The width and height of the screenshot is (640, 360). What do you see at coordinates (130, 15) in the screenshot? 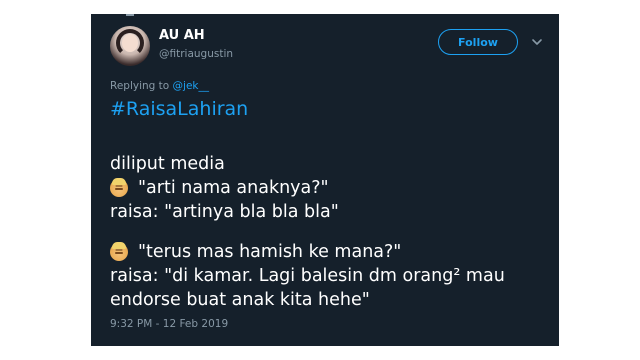
I see `divider` at bounding box center [130, 15].